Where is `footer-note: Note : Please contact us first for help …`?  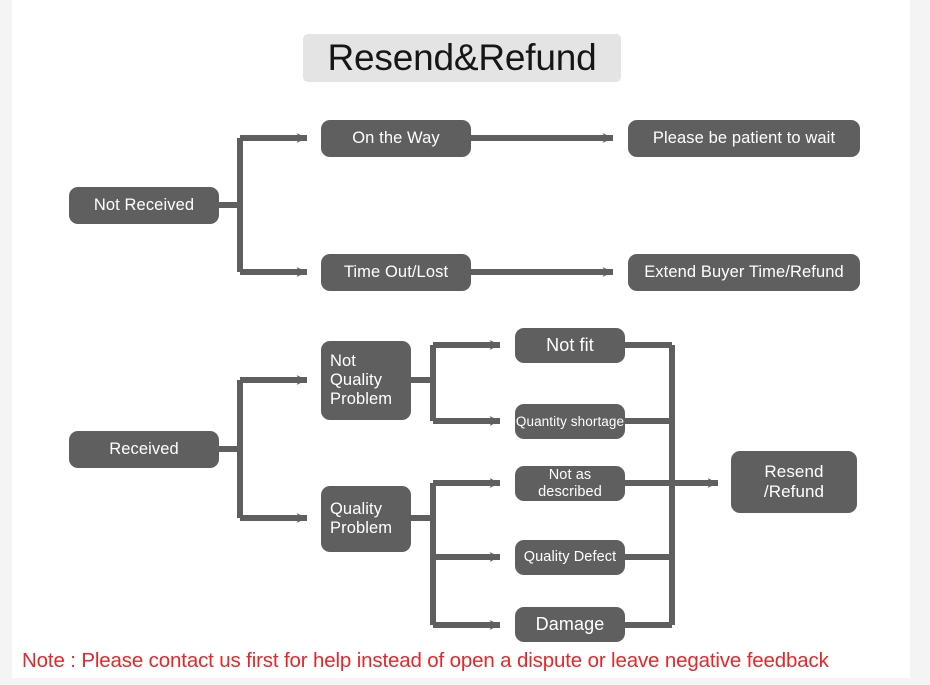 footer-note: Note : Please contact us first for help … is located at coordinates (425, 660).